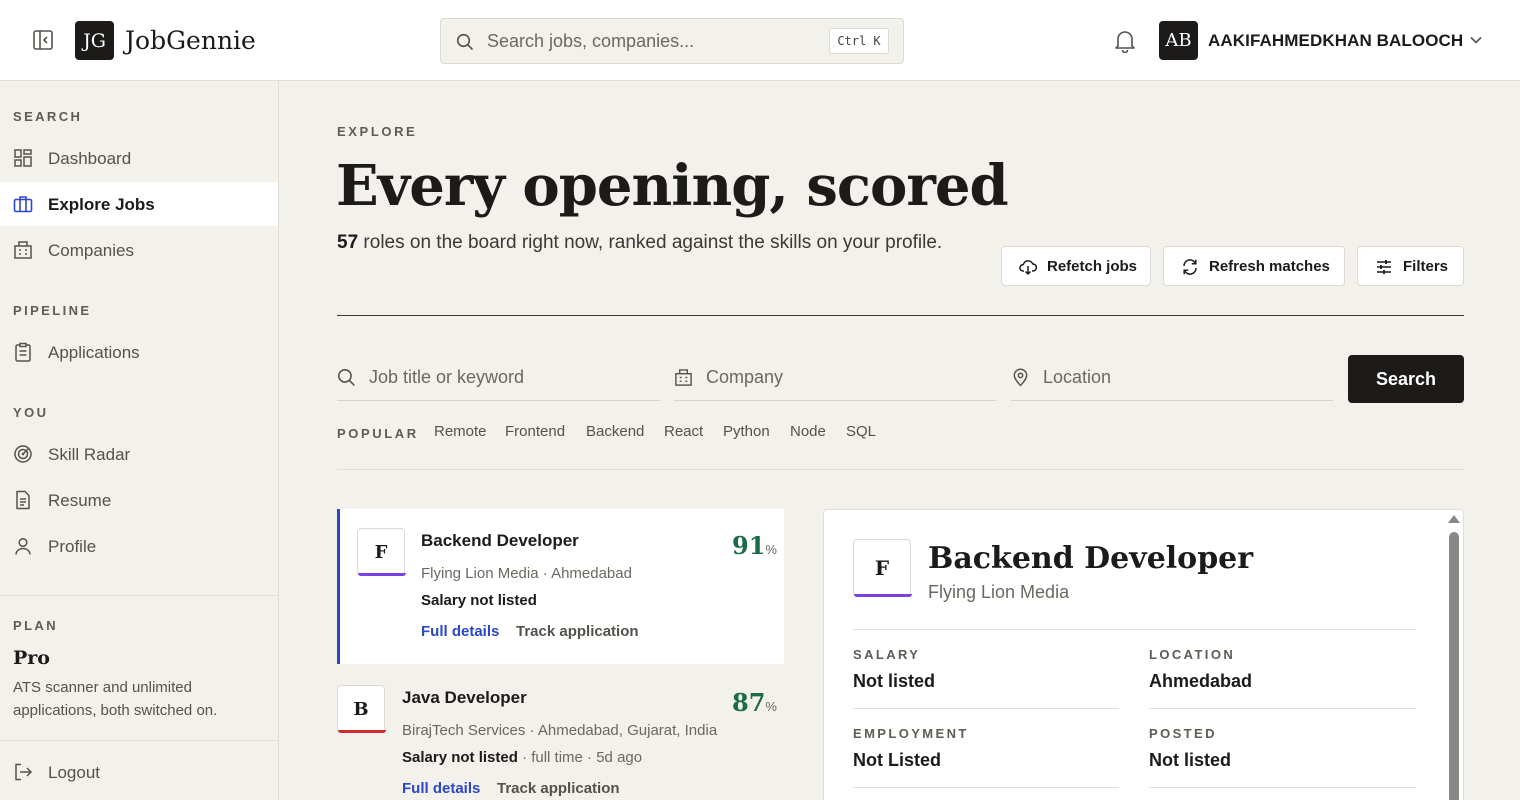  I want to click on clipboard-icon, so click(23, 352).